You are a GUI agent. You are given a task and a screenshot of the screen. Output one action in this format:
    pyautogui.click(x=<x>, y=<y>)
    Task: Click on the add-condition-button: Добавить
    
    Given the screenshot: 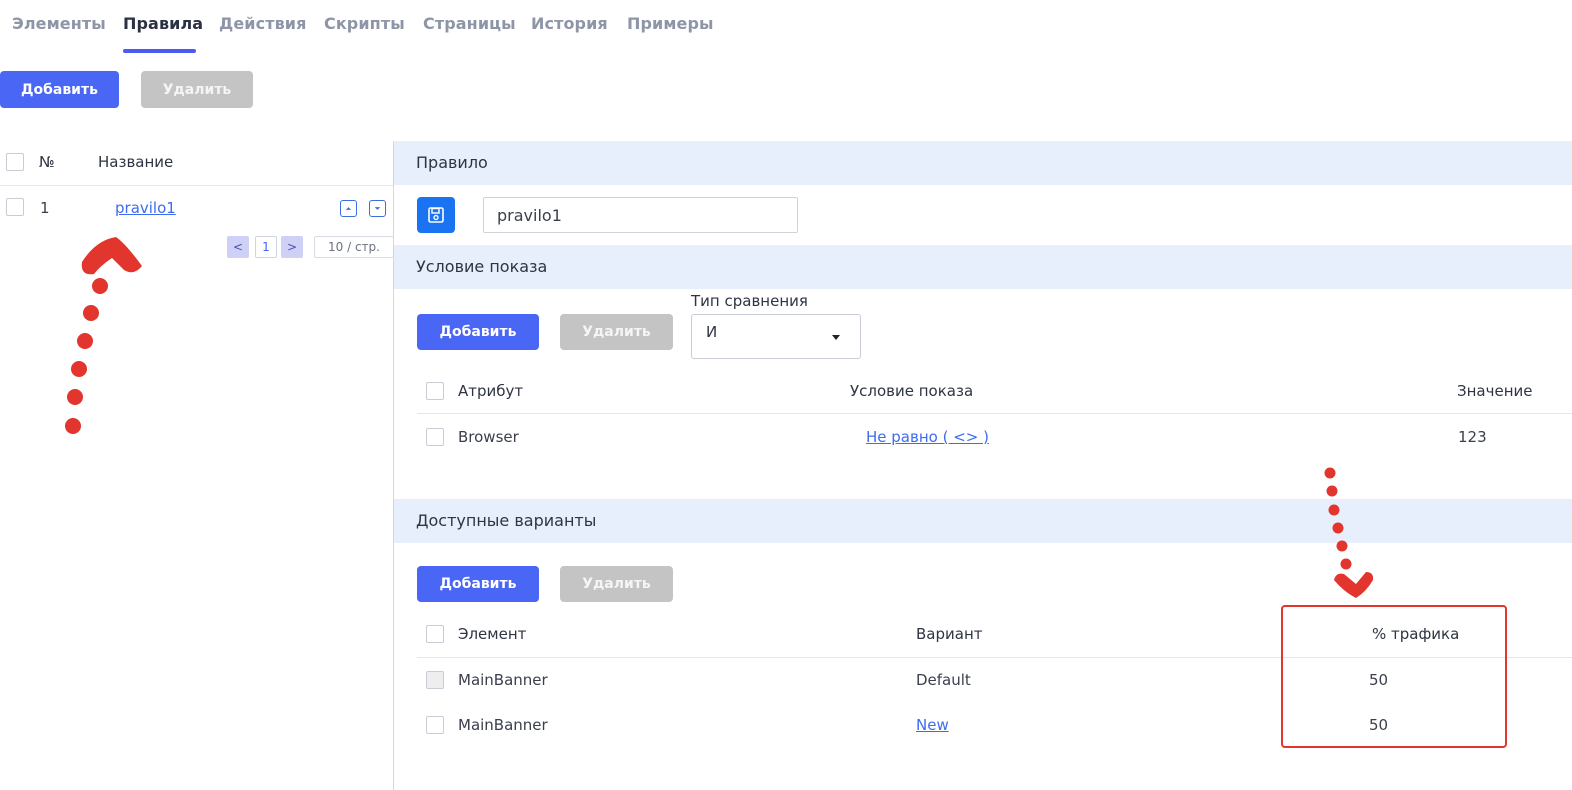 What is the action you would take?
    pyautogui.click(x=478, y=332)
    